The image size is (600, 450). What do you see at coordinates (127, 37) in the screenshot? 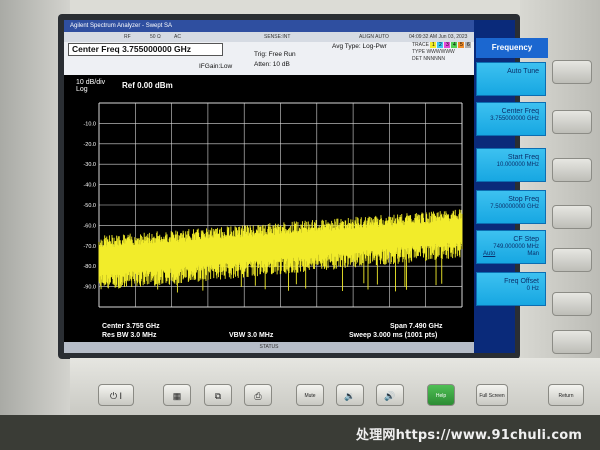
I see `status-rf: RF` at bounding box center [127, 37].